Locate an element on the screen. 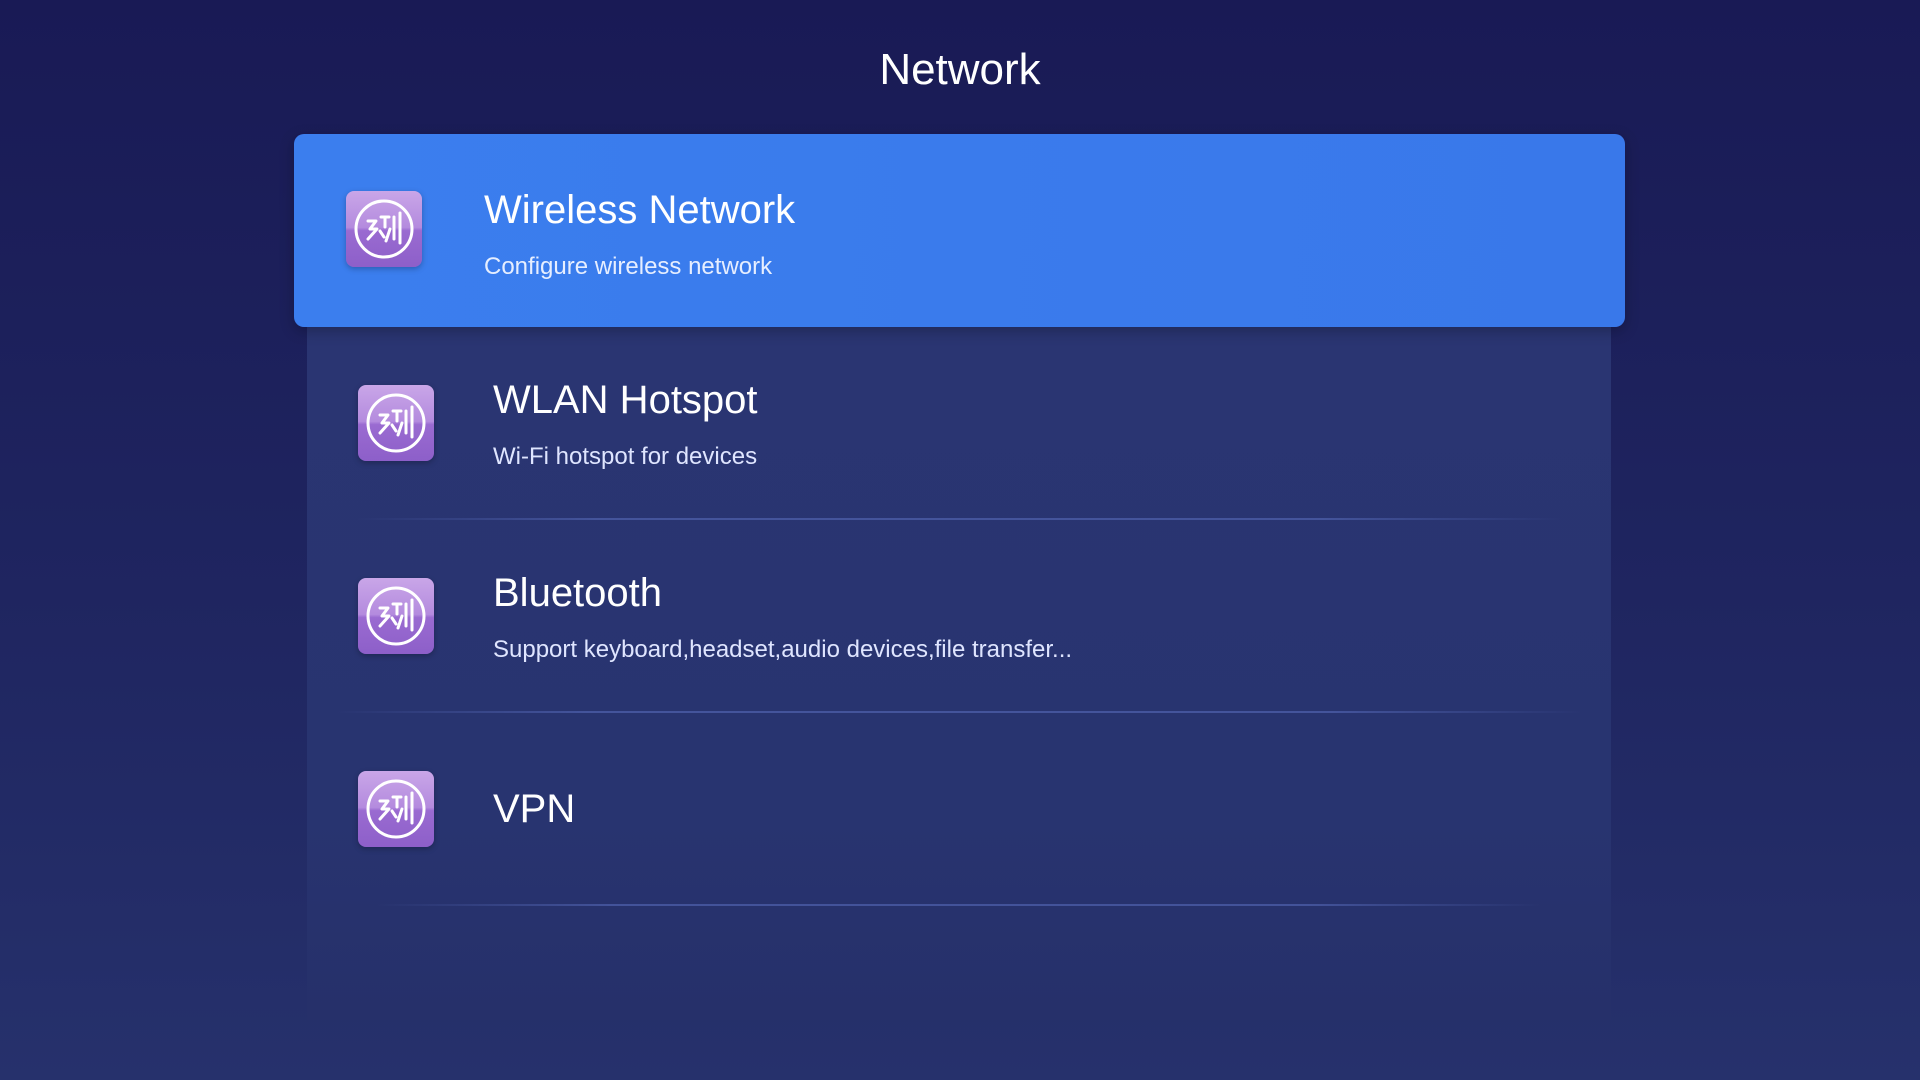  menu-item-title: Wireless Network is located at coordinates (640, 210).